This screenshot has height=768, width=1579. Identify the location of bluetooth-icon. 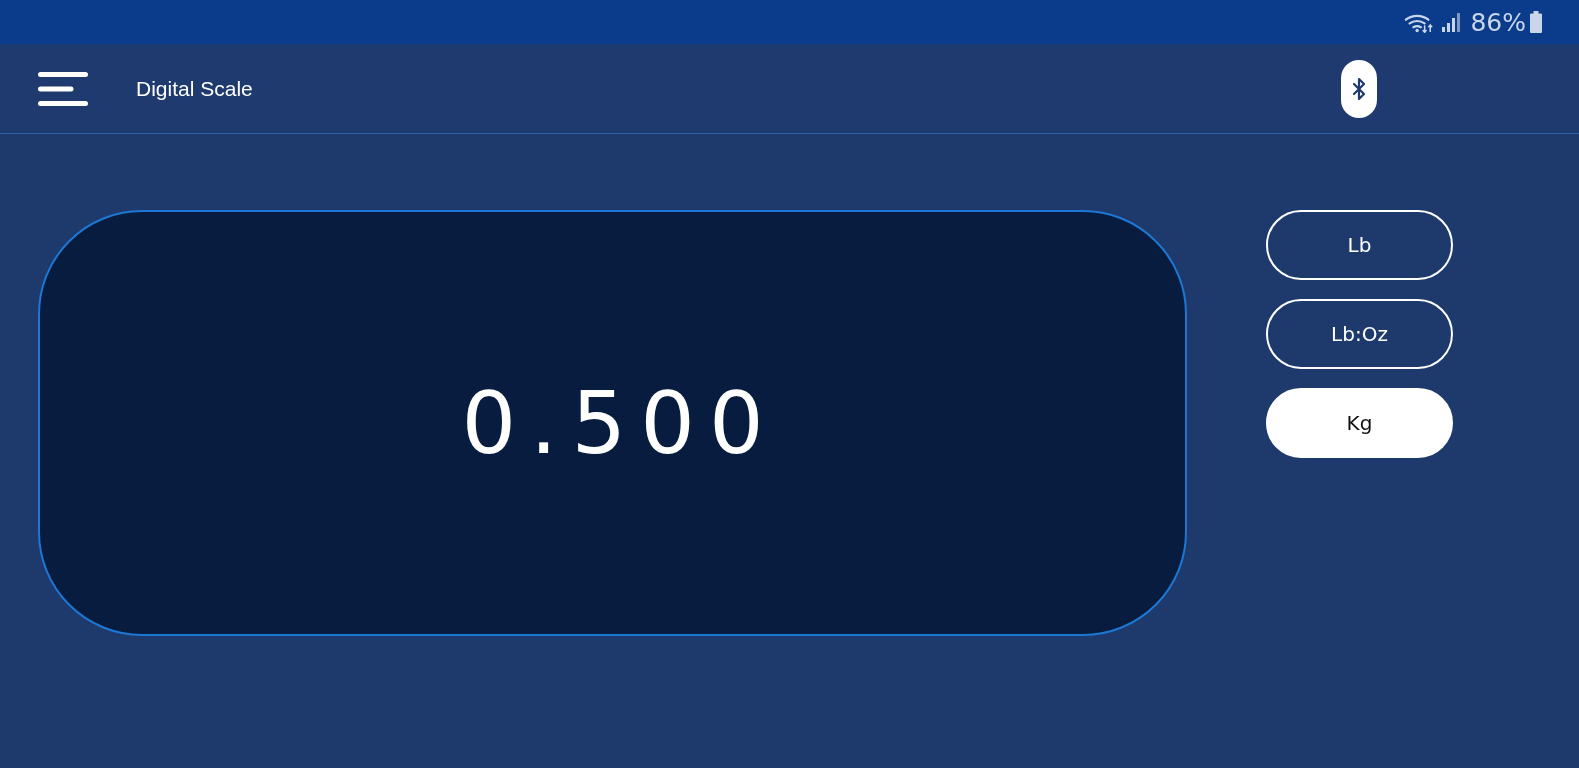
(1359, 88).